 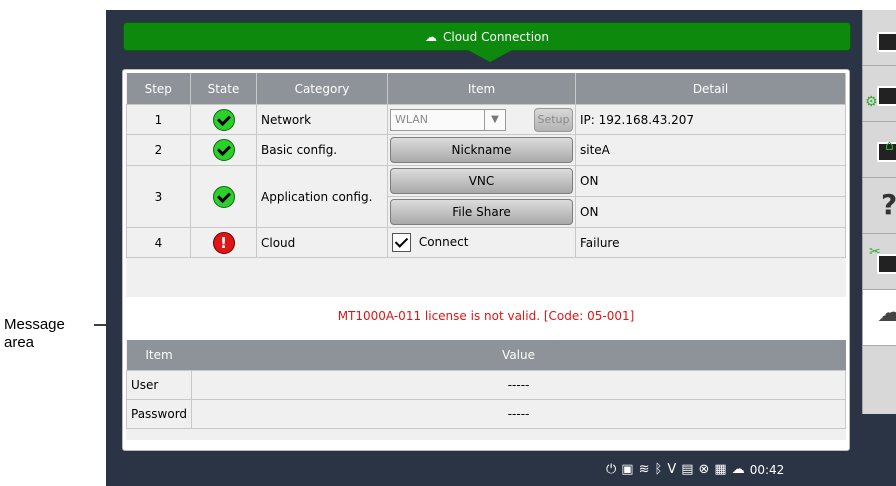 What do you see at coordinates (687, 469) in the screenshot?
I see `remote-icon: ▤` at bounding box center [687, 469].